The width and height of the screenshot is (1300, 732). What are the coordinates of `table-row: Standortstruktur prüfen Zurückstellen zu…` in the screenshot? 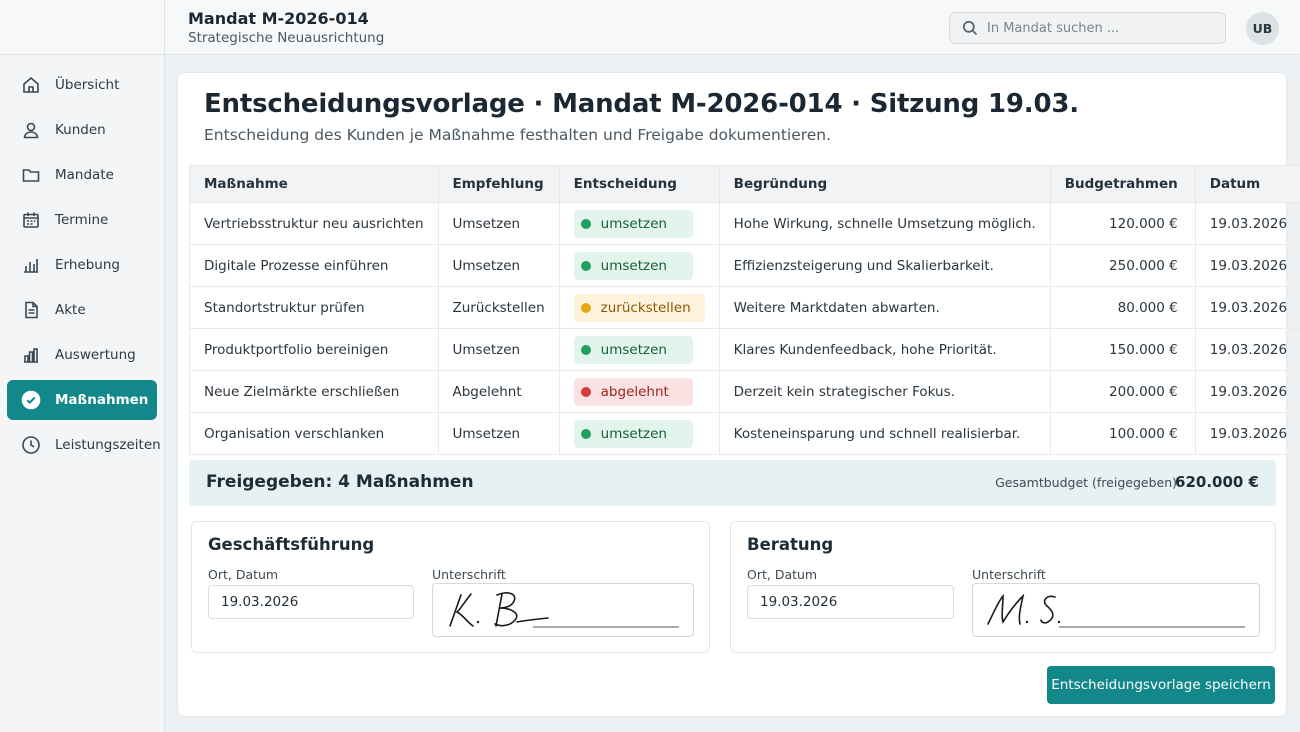 It's located at (744, 307).